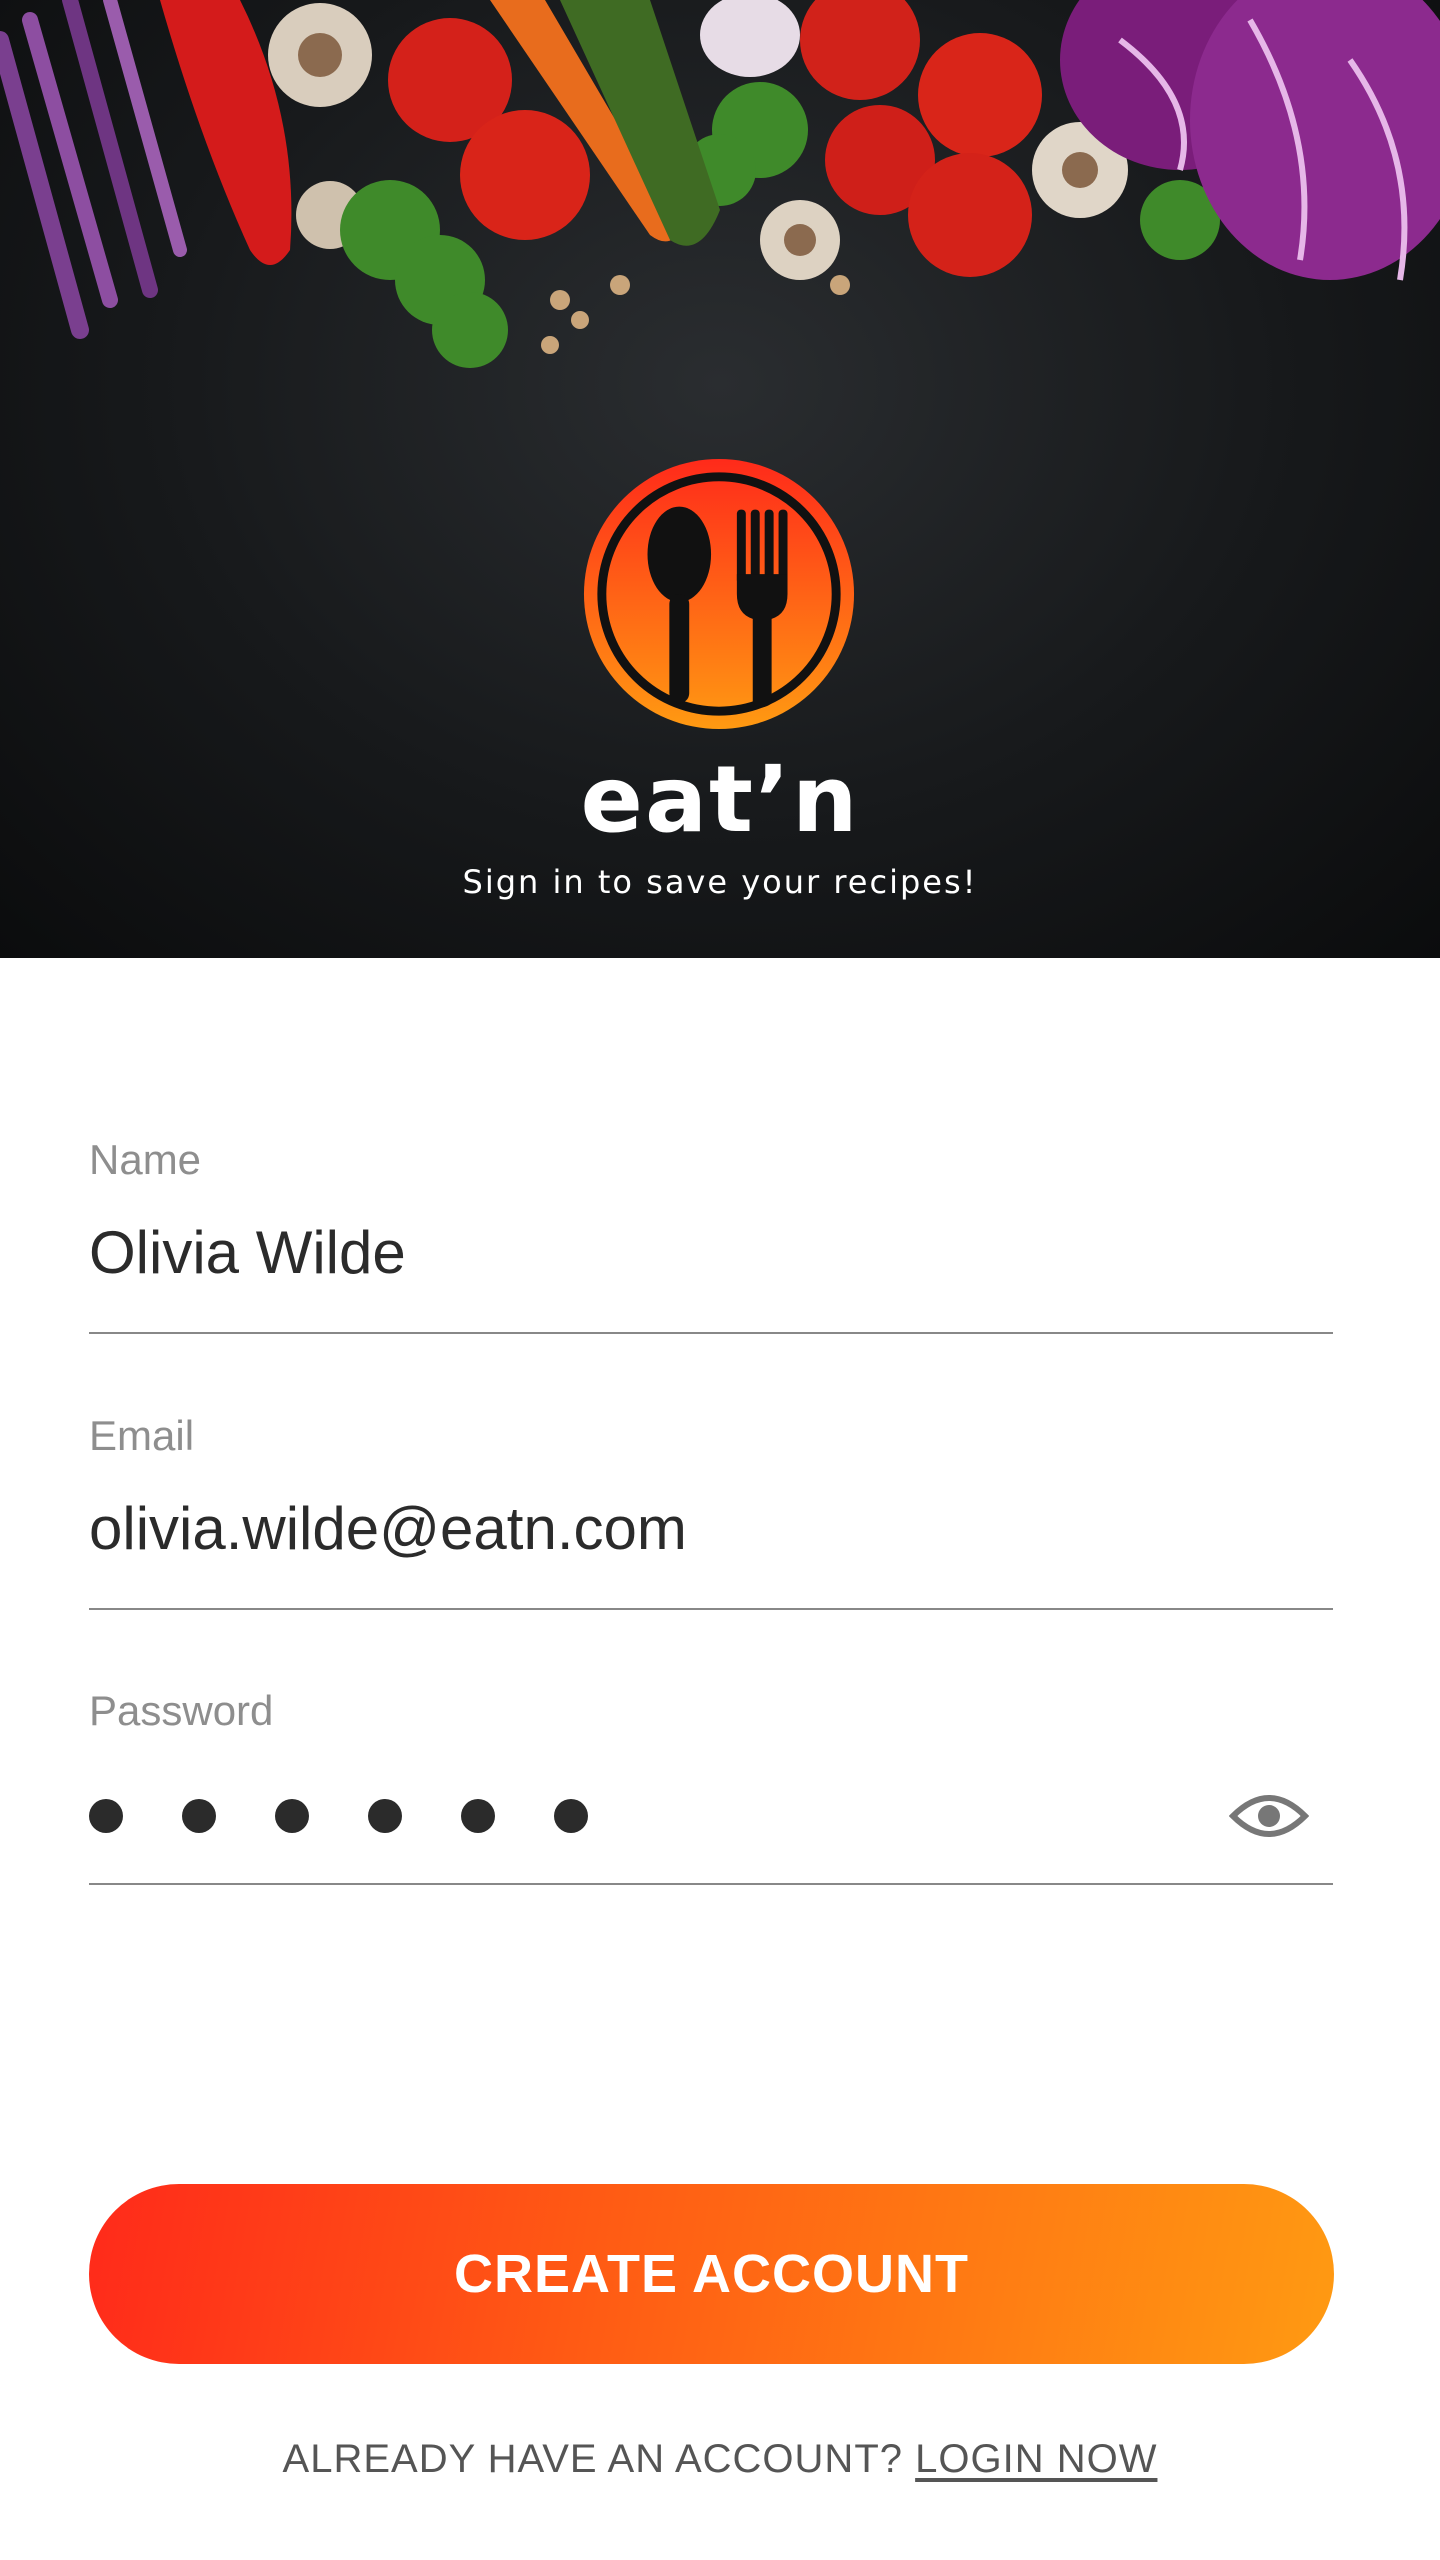 This screenshot has width=1440, height=2560. I want to click on red-cabbage, so click(1250, 140).